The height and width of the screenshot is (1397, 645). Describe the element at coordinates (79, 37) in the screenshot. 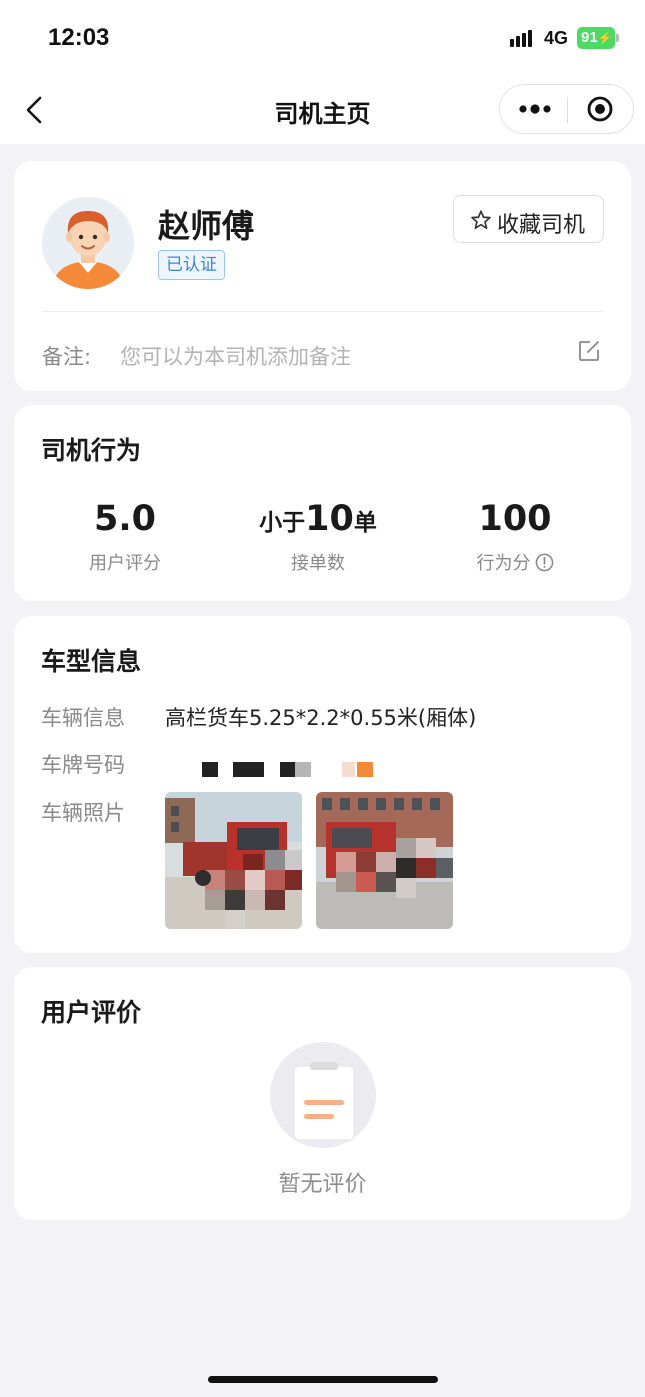

I see `status-time: 12:03` at that location.